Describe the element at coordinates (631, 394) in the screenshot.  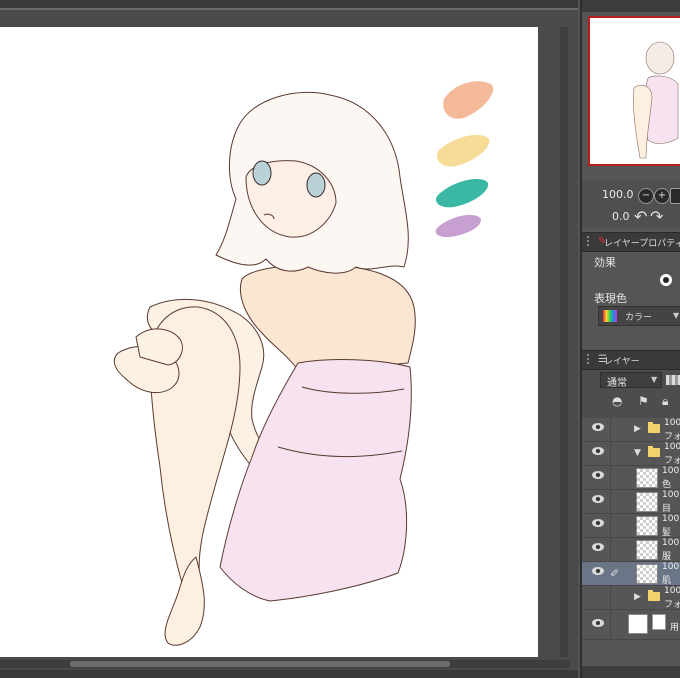
I see `layer-controls: 通常 ▼ ◓ ⚑ 🔒︎` at that location.